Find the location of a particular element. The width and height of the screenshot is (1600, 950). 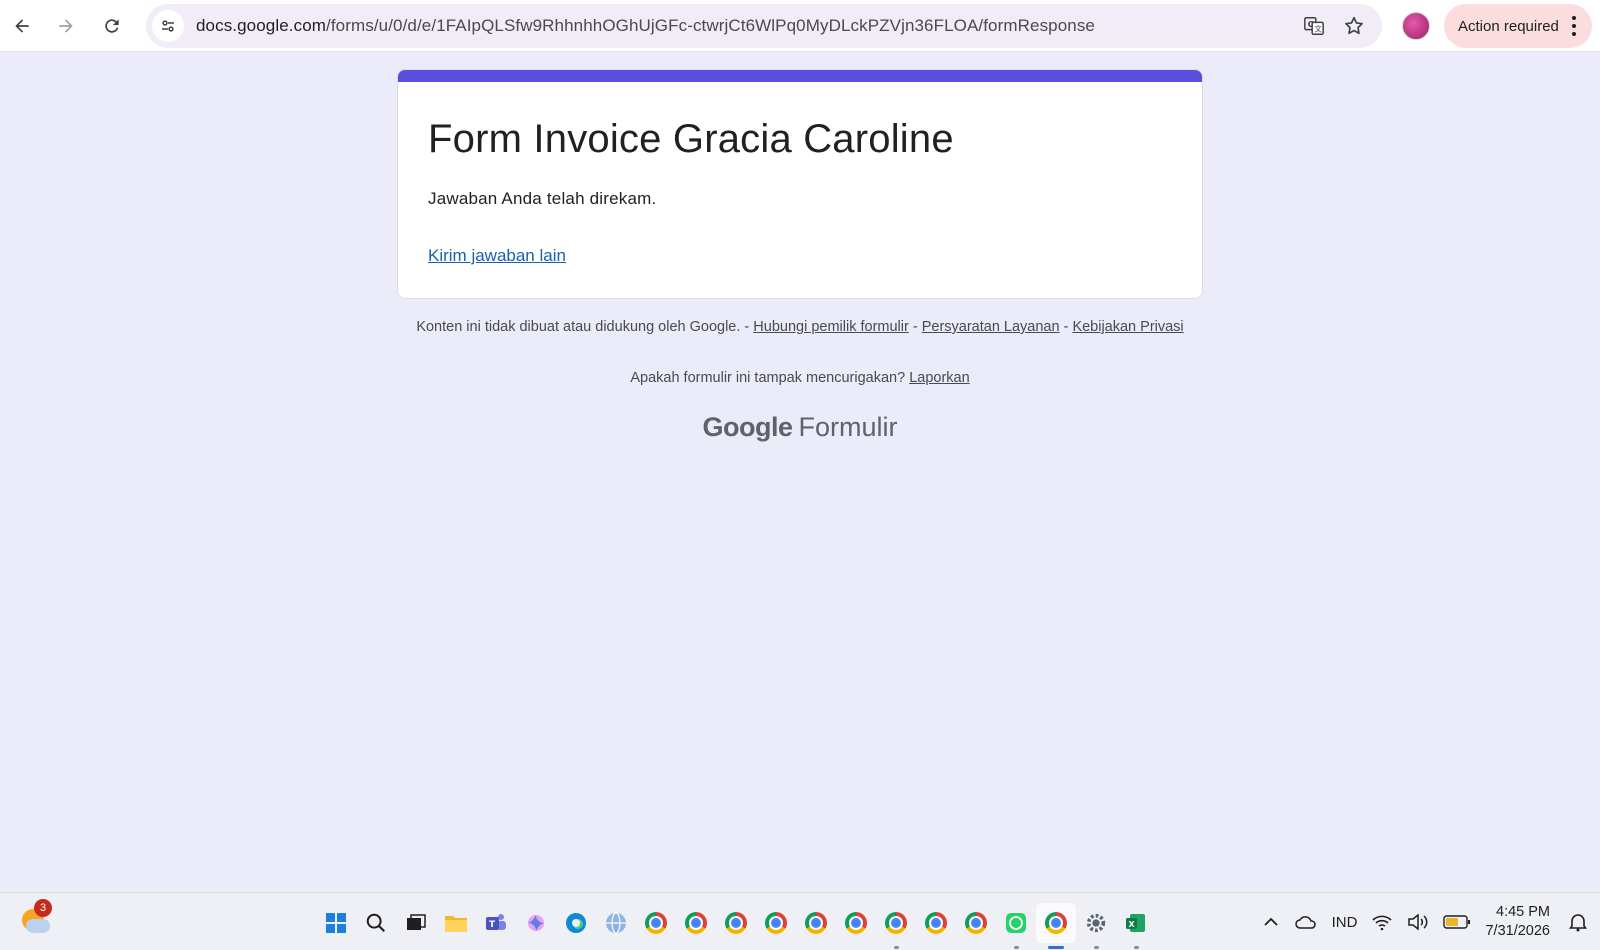

excel-button: X is located at coordinates (1136, 926).